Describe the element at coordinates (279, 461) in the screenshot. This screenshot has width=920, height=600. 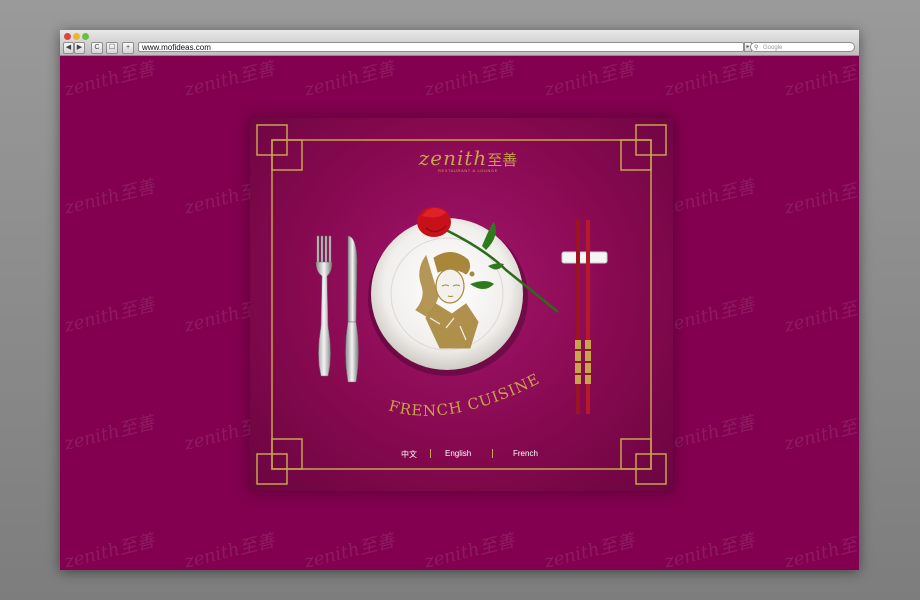
I see `corner-knot-bottom-left-icon` at that location.